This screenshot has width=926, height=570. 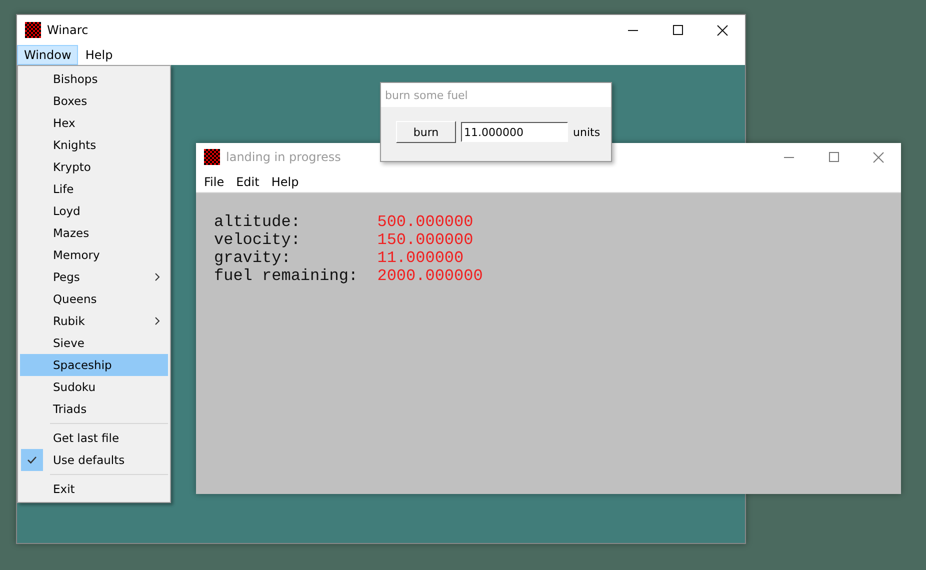 I want to click on menu-item: Exit, so click(x=94, y=489).